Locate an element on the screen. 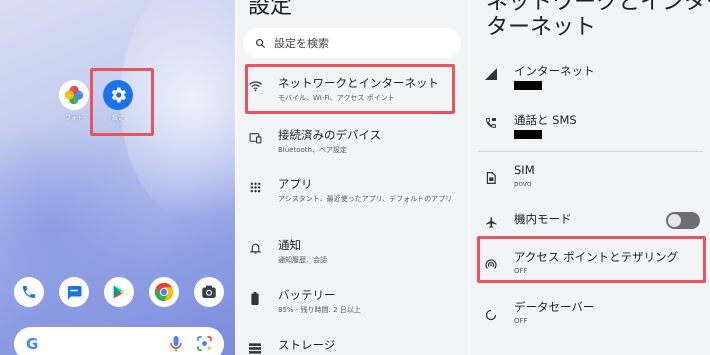  call-sms-icon is located at coordinates (491, 123).